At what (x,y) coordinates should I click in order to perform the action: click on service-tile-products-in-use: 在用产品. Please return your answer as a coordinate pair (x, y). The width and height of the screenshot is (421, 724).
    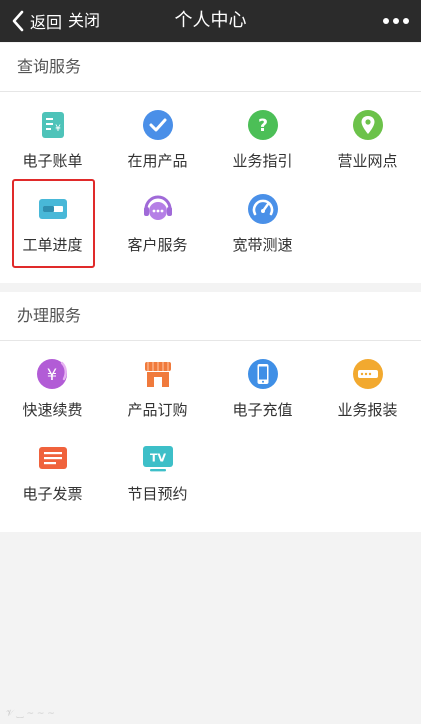
    Looking at the image, I should click on (157, 134).